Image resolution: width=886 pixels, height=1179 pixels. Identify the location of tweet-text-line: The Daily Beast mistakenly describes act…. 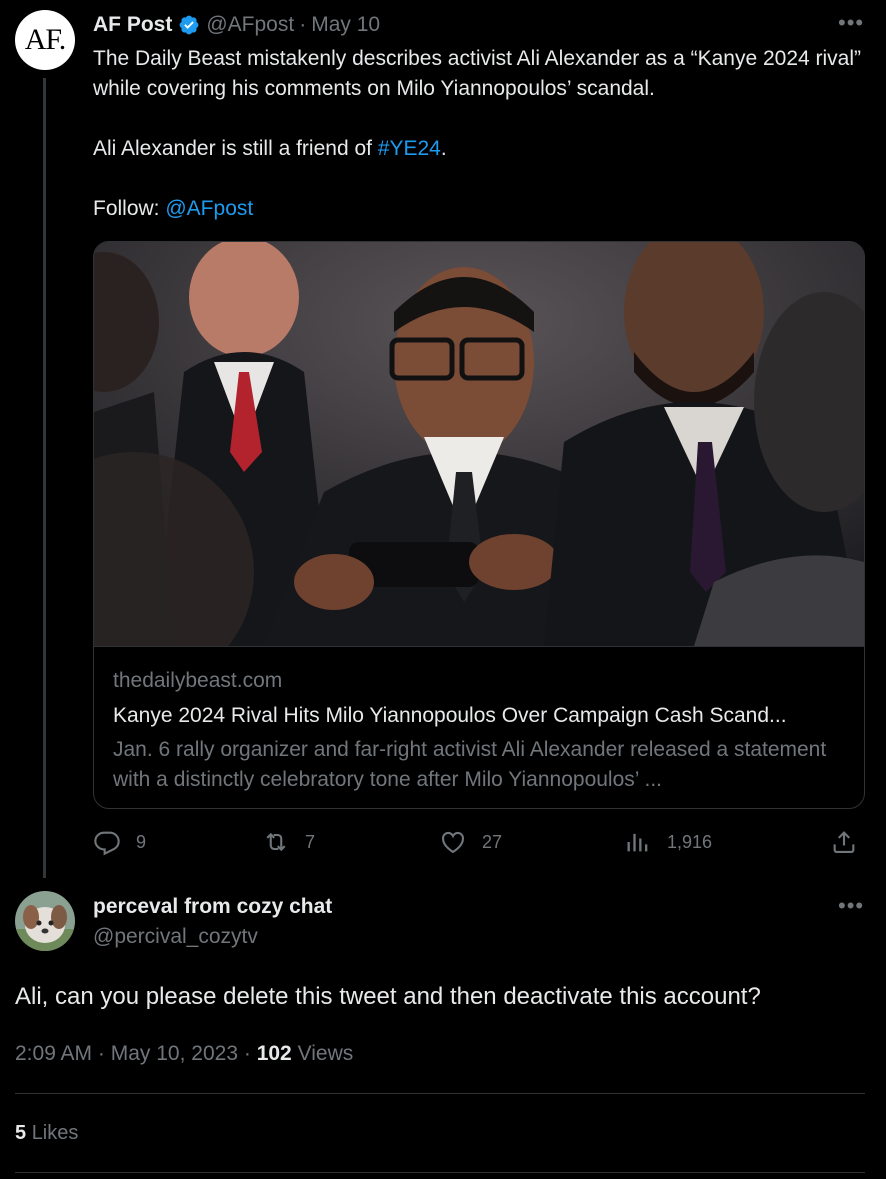
(477, 73).